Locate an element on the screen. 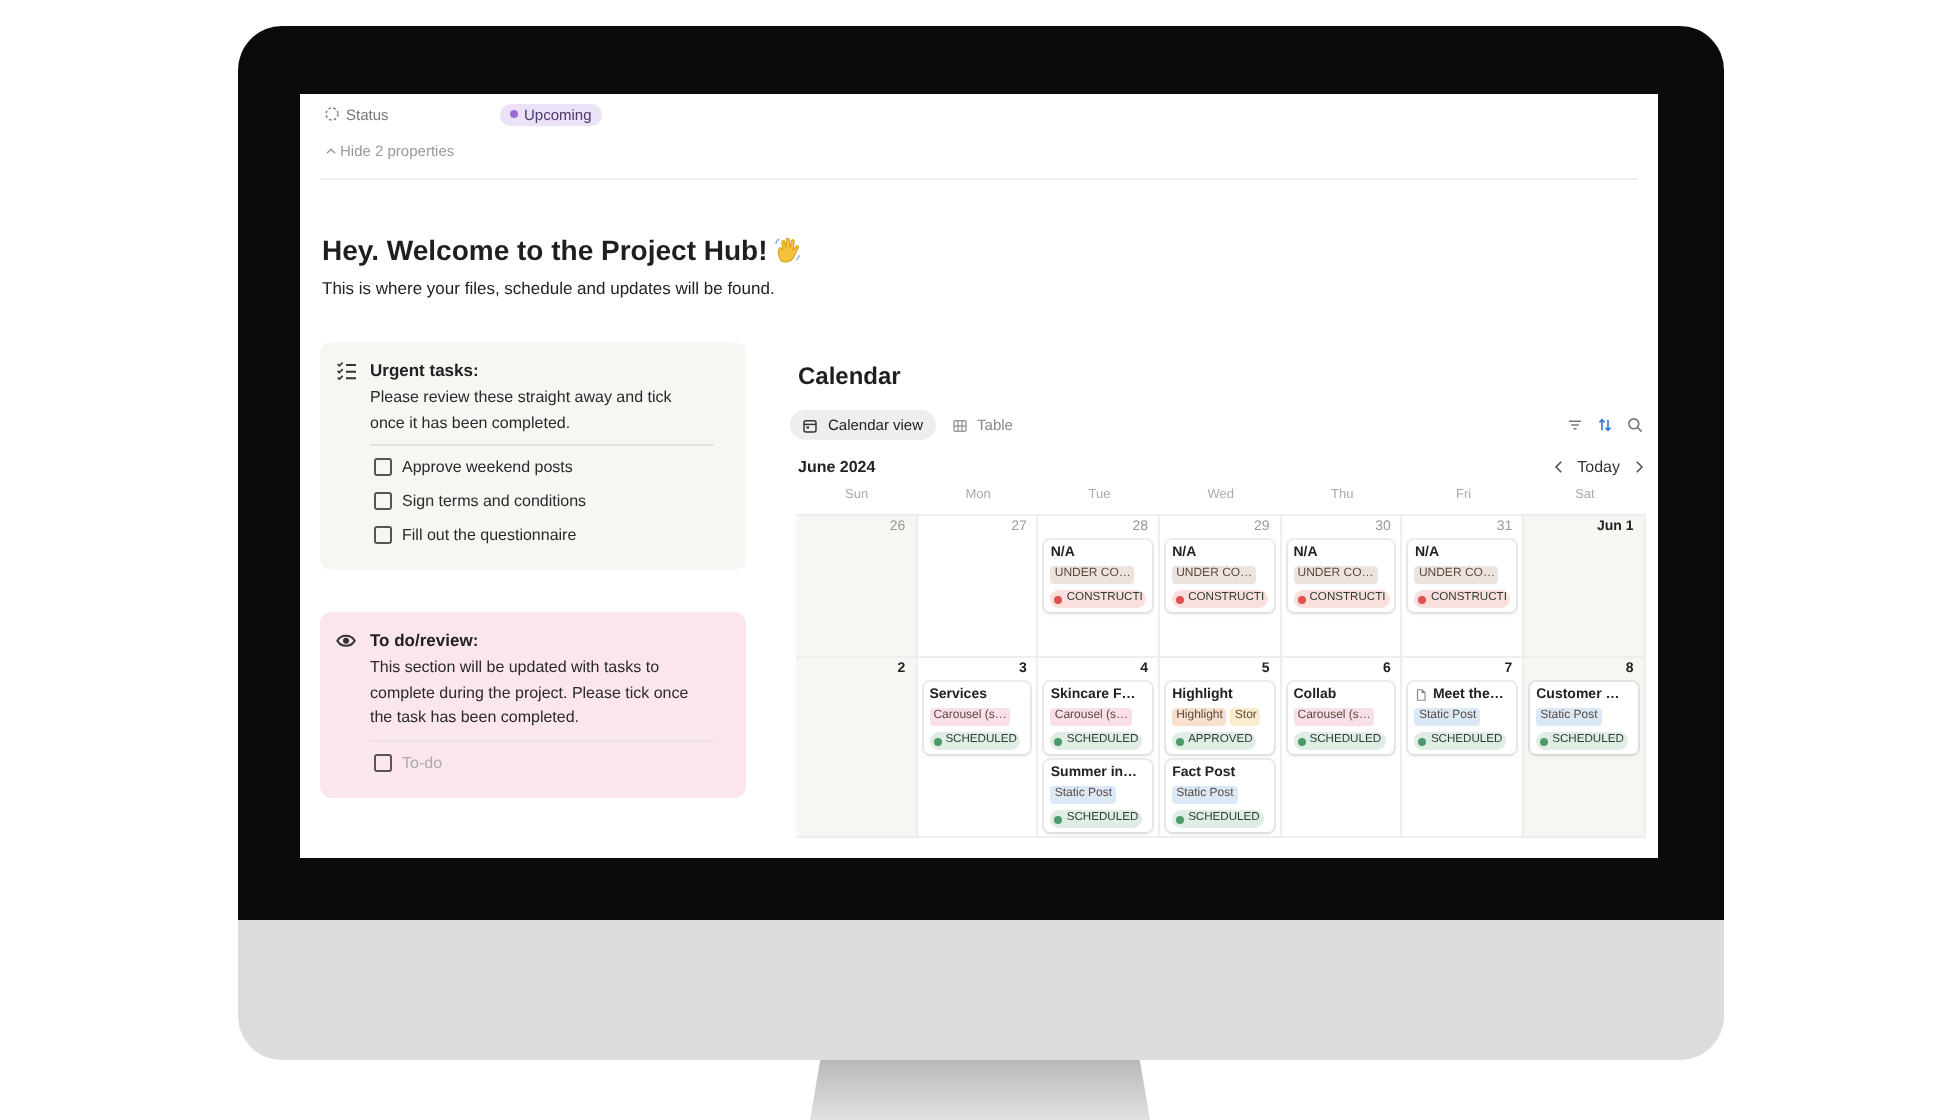  table-icon is located at coordinates (959, 425).